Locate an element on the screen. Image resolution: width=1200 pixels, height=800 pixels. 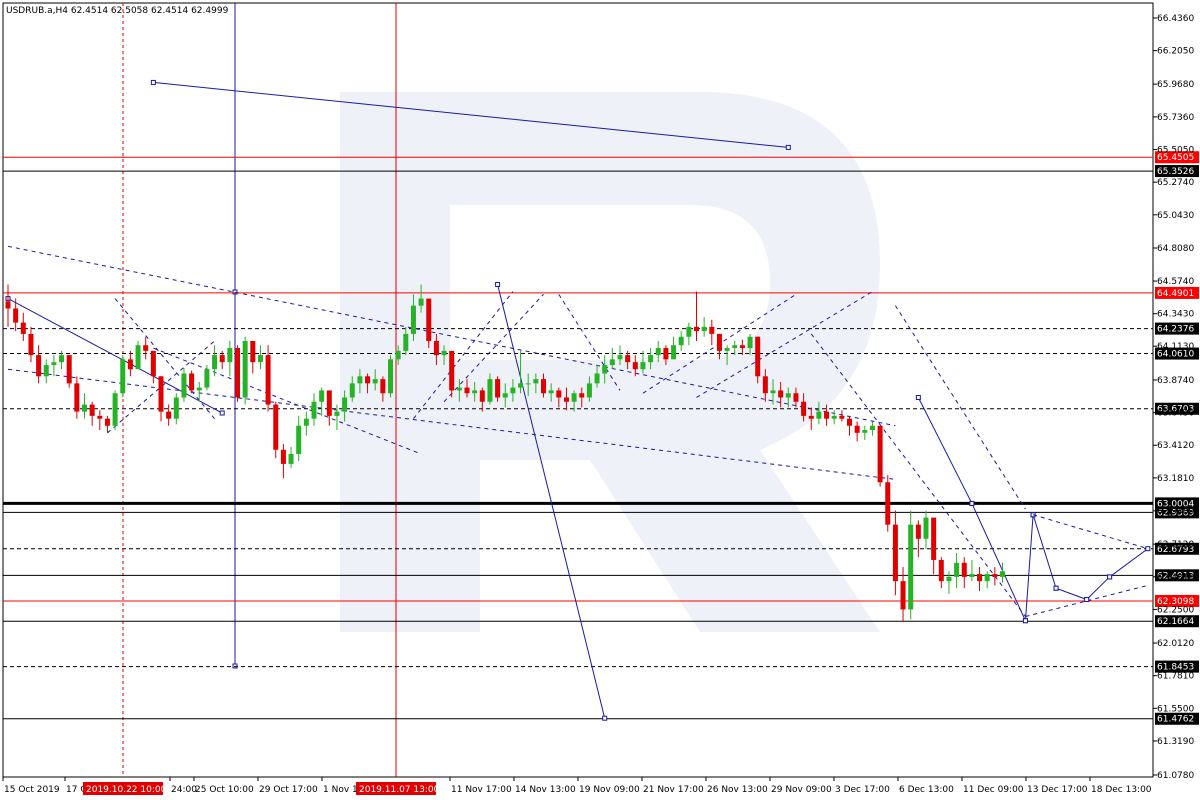
y-tick-label: 63.8740 is located at coordinates (1175, 381).